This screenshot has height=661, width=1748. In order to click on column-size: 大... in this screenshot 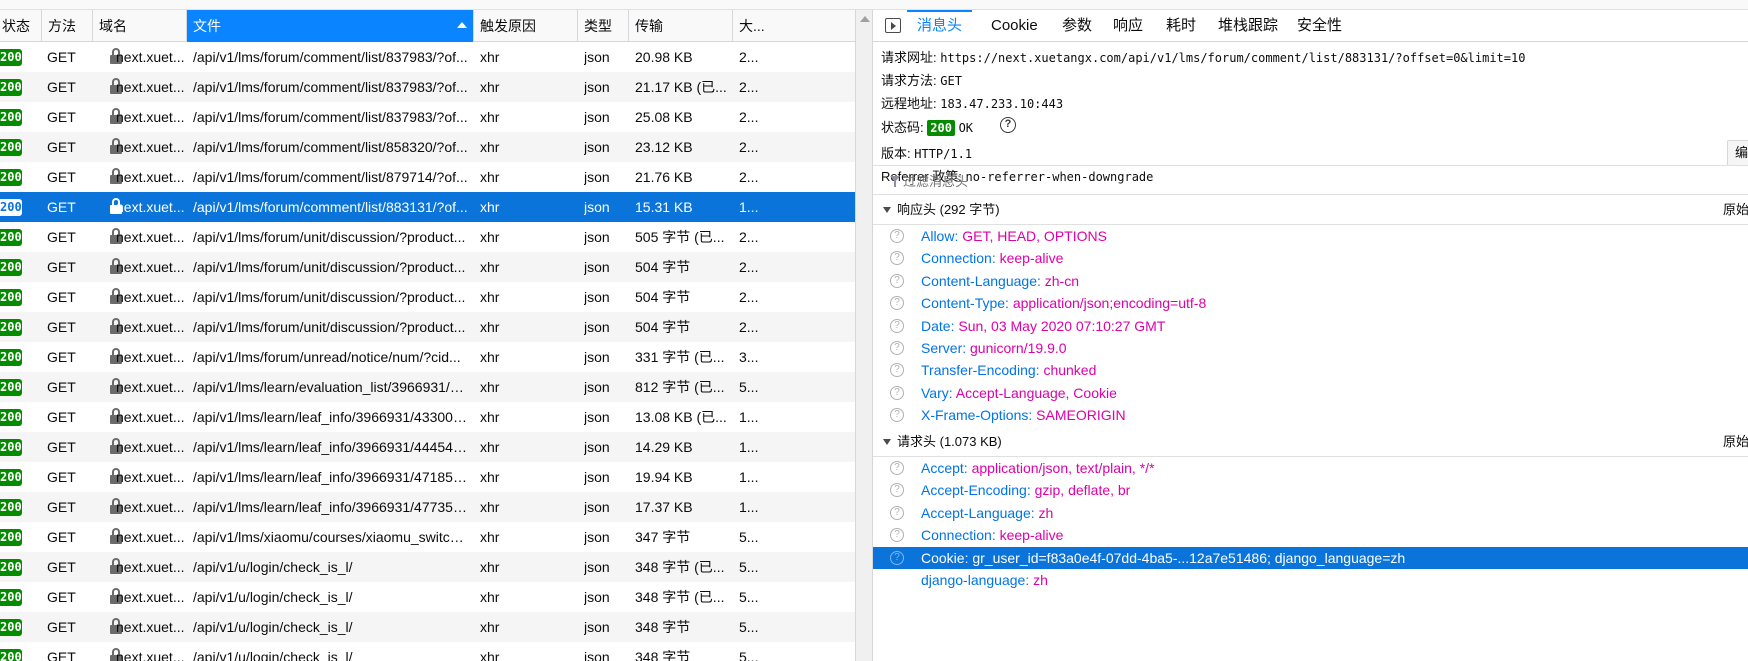, I will do `click(794, 26)`.